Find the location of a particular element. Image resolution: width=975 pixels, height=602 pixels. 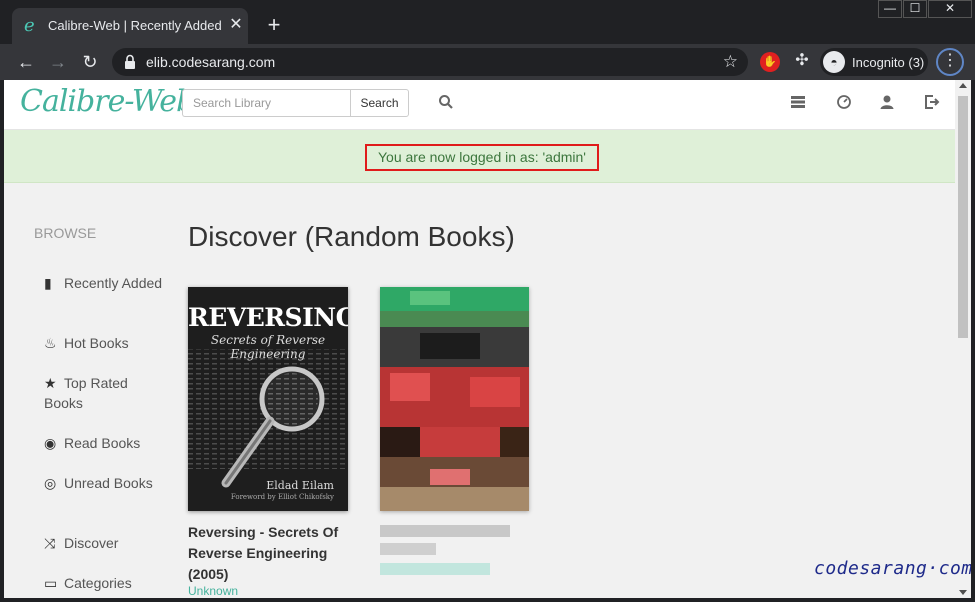

search-input is located at coordinates (266, 103).